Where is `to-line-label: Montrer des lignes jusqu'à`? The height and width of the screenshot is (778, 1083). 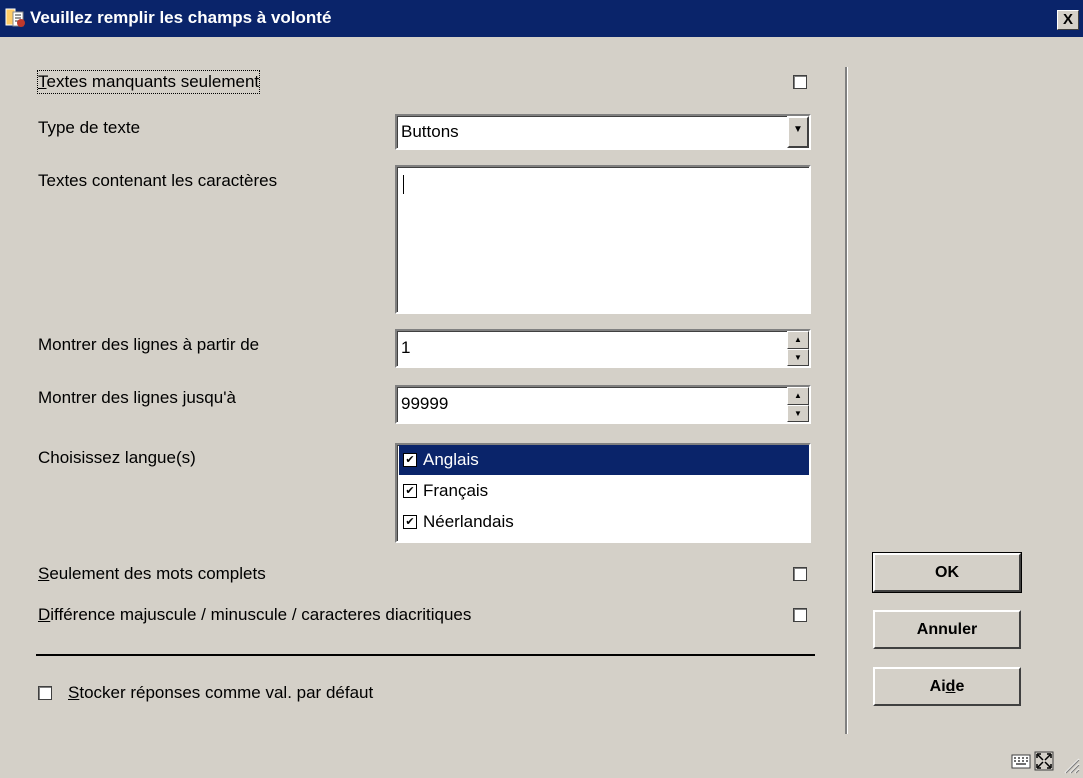
to-line-label: Montrer des lignes jusqu'à is located at coordinates (137, 397).